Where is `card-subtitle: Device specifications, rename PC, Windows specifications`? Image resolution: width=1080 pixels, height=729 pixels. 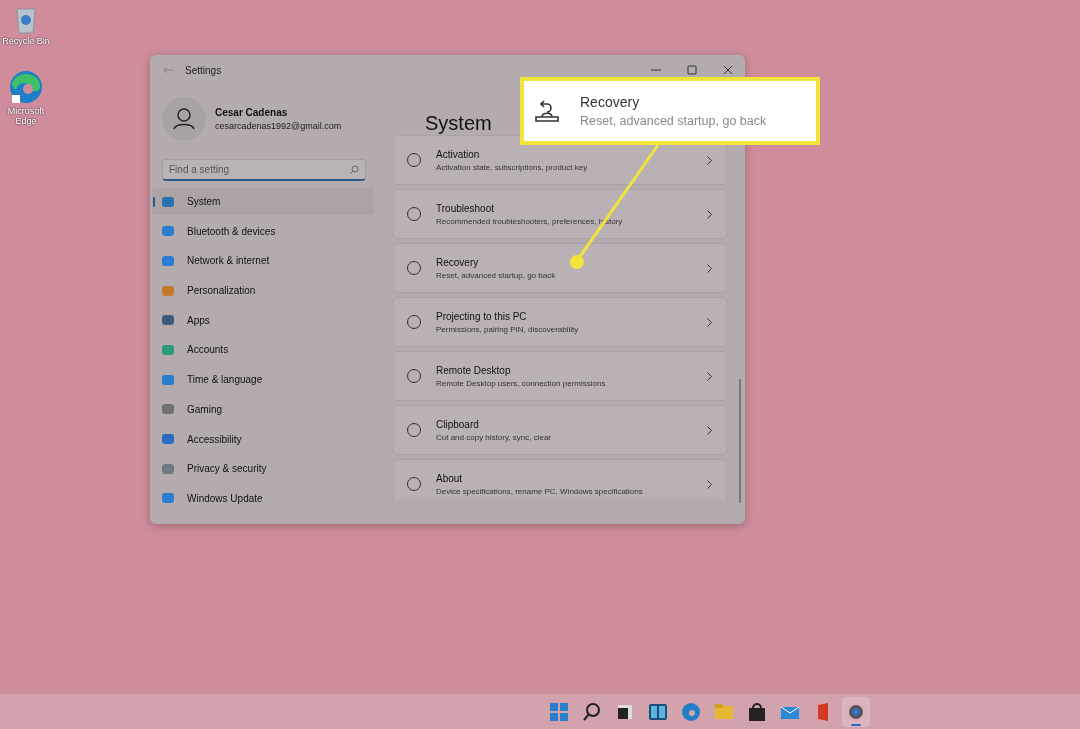
card-subtitle: Device specifications, rename PC, Windows specifications is located at coordinates (540, 491).